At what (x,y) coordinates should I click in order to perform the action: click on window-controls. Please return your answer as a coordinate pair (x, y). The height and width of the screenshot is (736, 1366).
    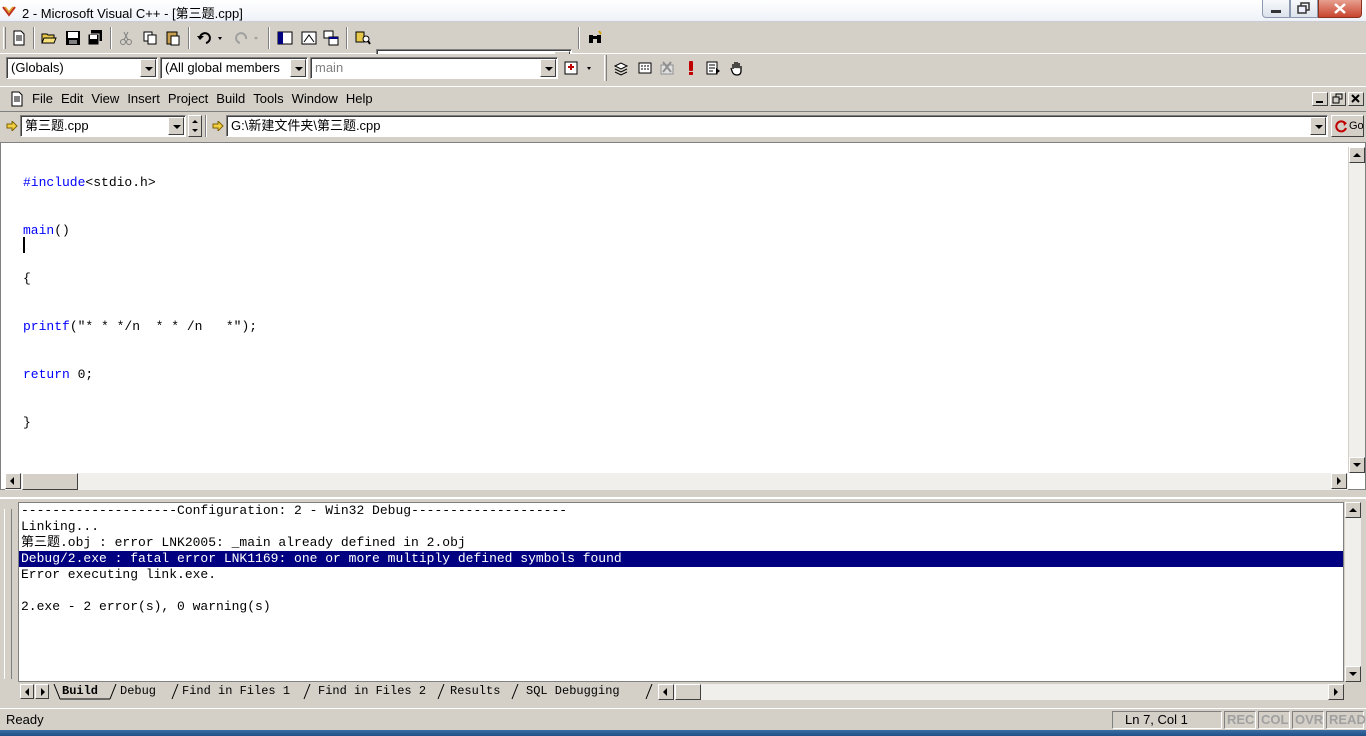
    Looking at the image, I should click on (1312, 9).